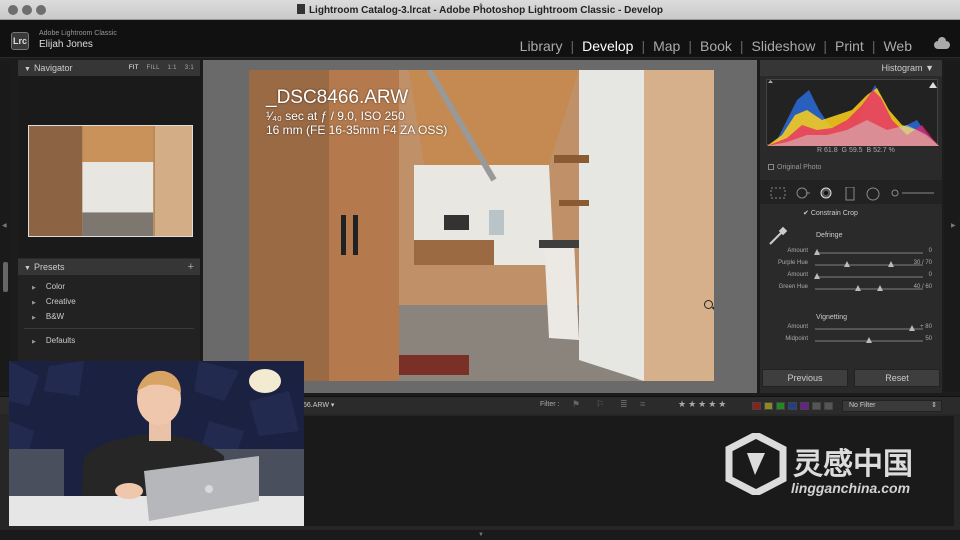 Image resolution: width=960 pixels, height=540 pixels. Describe the element at coordinates (541, 46) in the screenshot. I see `module-library: Library` at that location.